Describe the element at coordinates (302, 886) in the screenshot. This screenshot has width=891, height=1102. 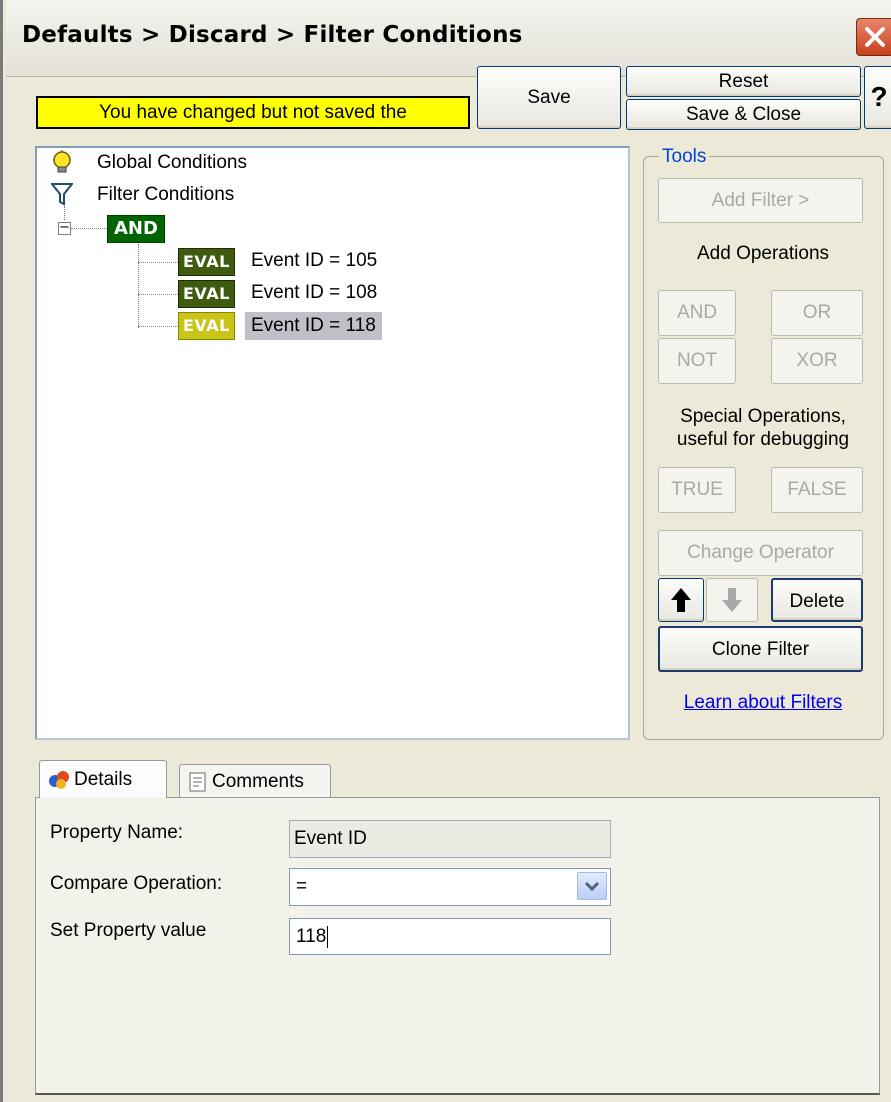
I see `compare-operation-value: =` at that location.